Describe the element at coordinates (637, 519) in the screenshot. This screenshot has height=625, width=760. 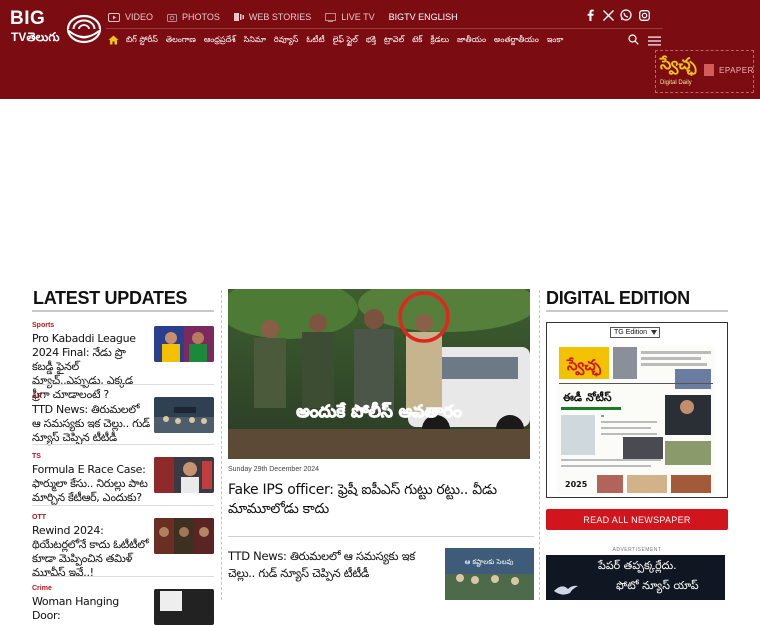
I see `read-all-newspaper-button: READ ALL NEWSPAPER` at that location.